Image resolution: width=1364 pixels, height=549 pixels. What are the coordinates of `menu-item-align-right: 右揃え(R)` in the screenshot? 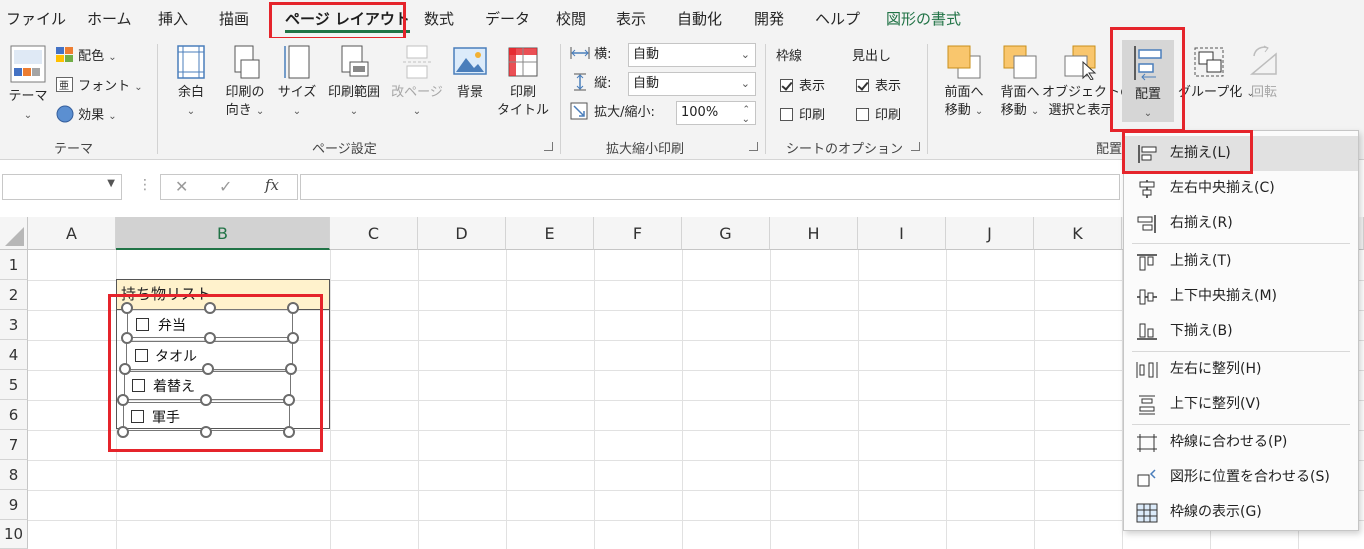 It's located at (1241, 223).